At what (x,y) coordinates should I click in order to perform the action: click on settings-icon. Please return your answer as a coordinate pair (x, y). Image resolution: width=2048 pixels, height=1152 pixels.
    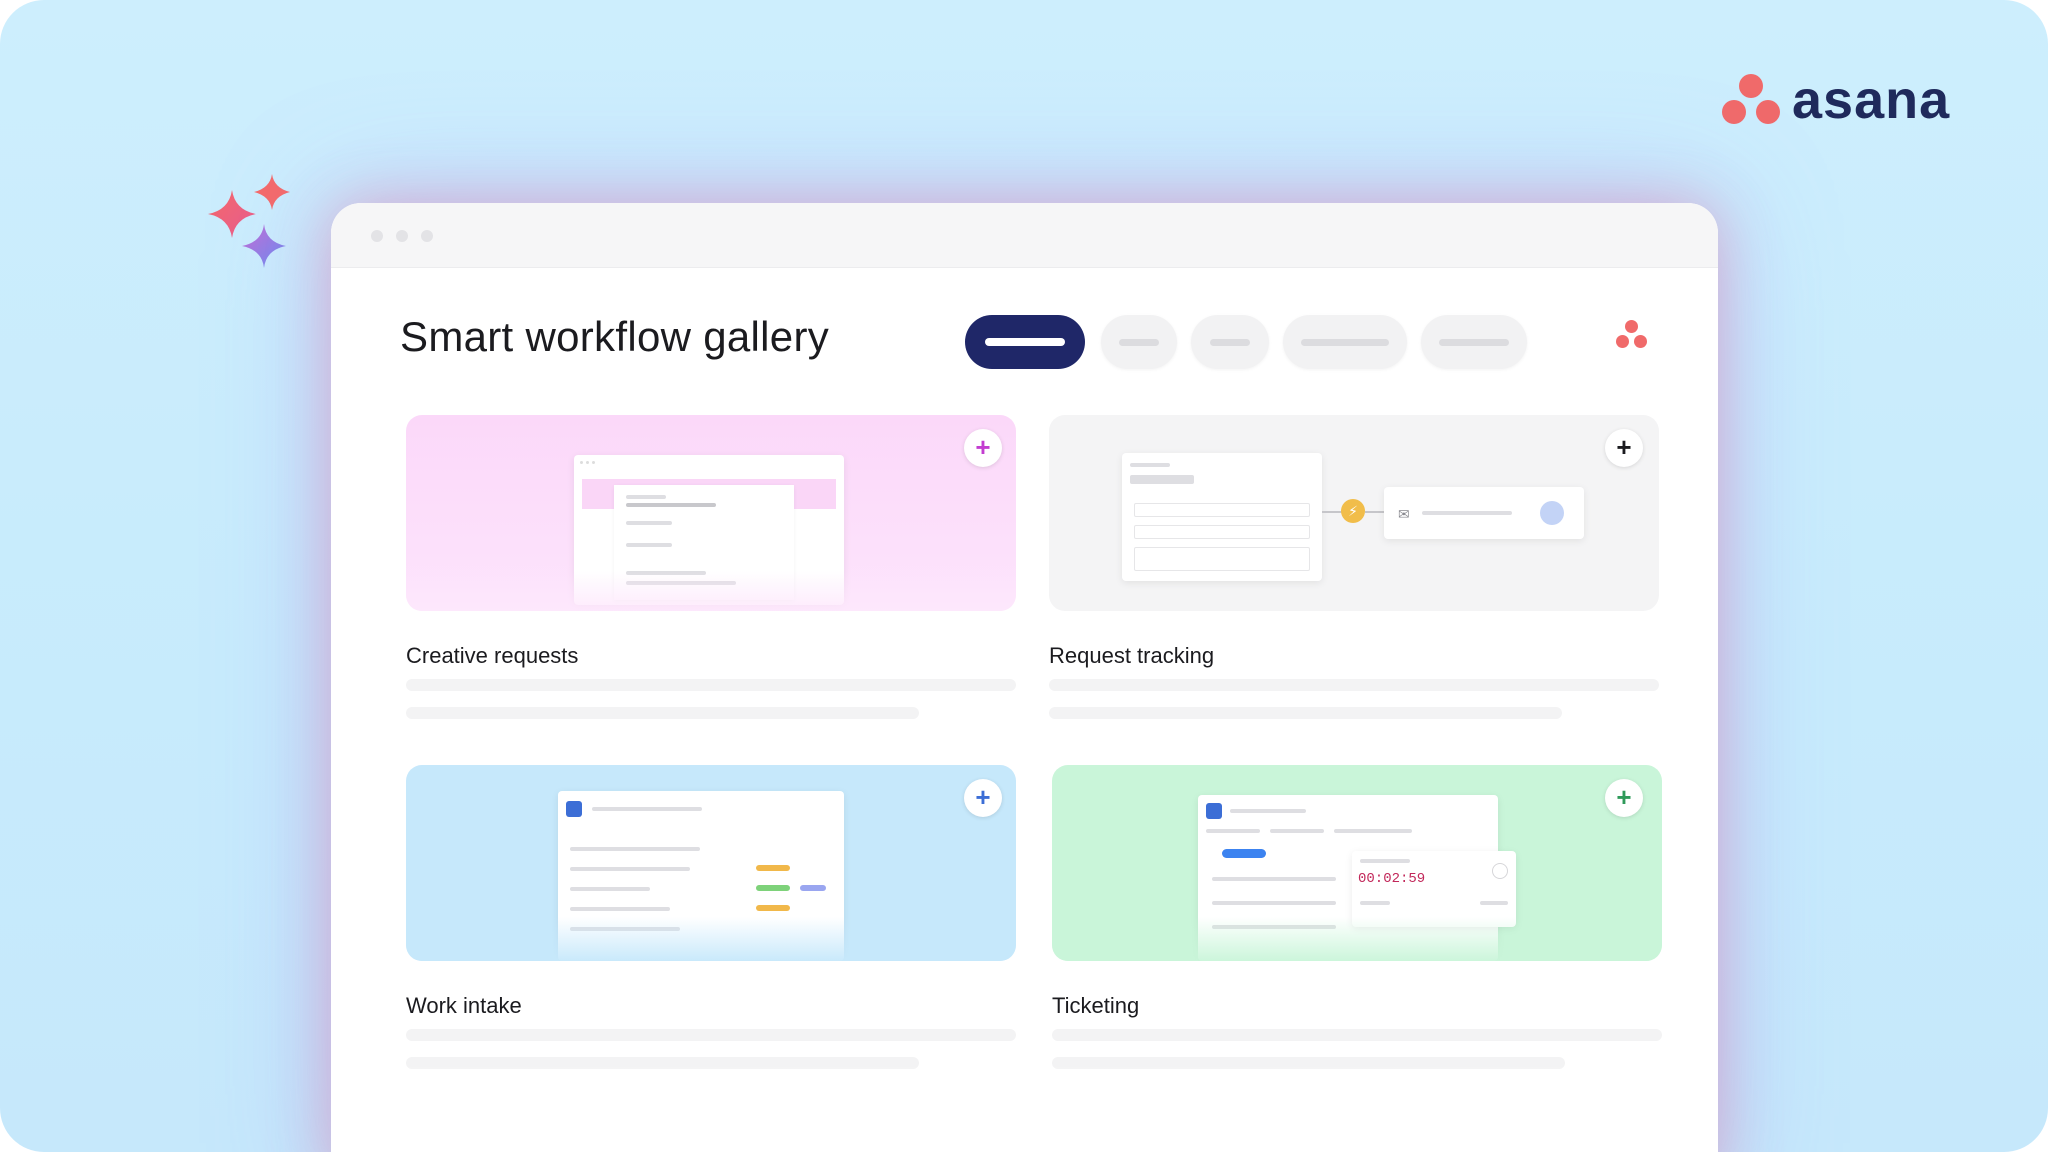
    Looking at the image, I should click on (1500, 871).